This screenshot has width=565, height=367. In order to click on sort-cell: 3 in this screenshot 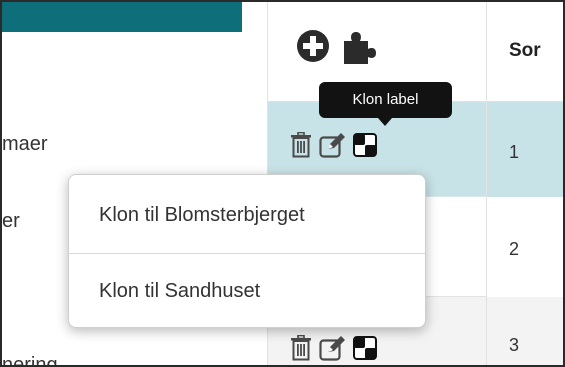, I will do `click(525, 331)`.